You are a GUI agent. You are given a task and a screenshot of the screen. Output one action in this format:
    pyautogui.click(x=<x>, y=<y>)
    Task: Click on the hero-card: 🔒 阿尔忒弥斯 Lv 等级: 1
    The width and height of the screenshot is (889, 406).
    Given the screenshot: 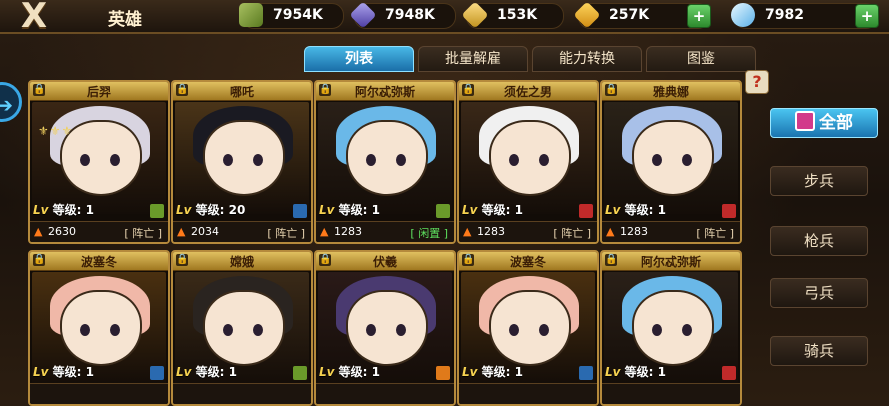 What is the action you would take?
    pyautogui.click(x=671, y=328)
    